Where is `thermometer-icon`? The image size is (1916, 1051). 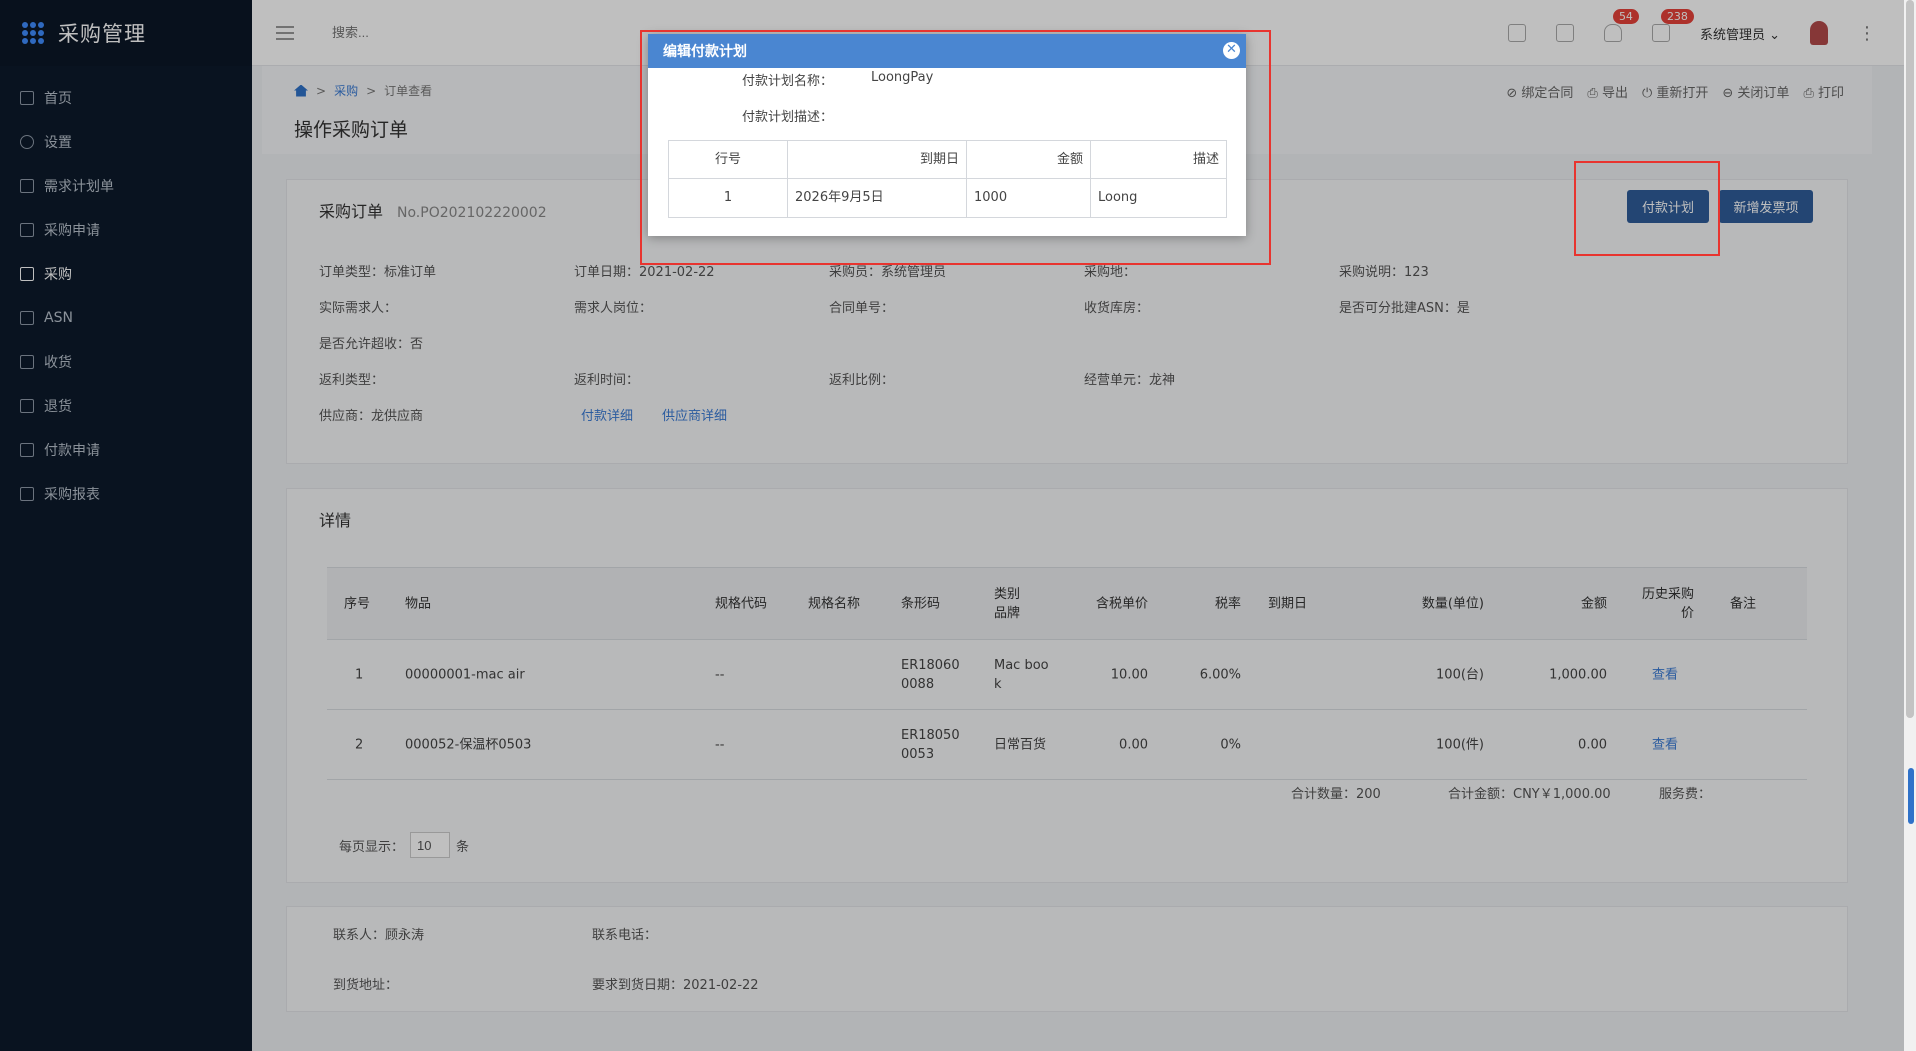
thermometer-icon is located at coordinates (1911, 796).